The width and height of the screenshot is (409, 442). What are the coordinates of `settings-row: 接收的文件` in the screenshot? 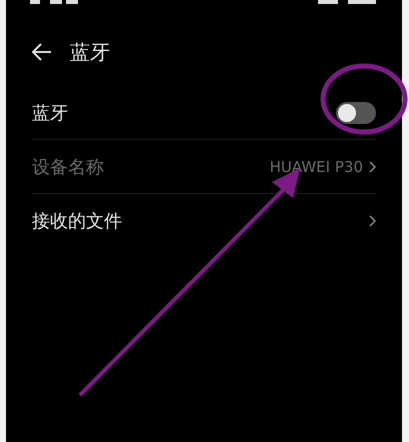 It's located at (204, 220).